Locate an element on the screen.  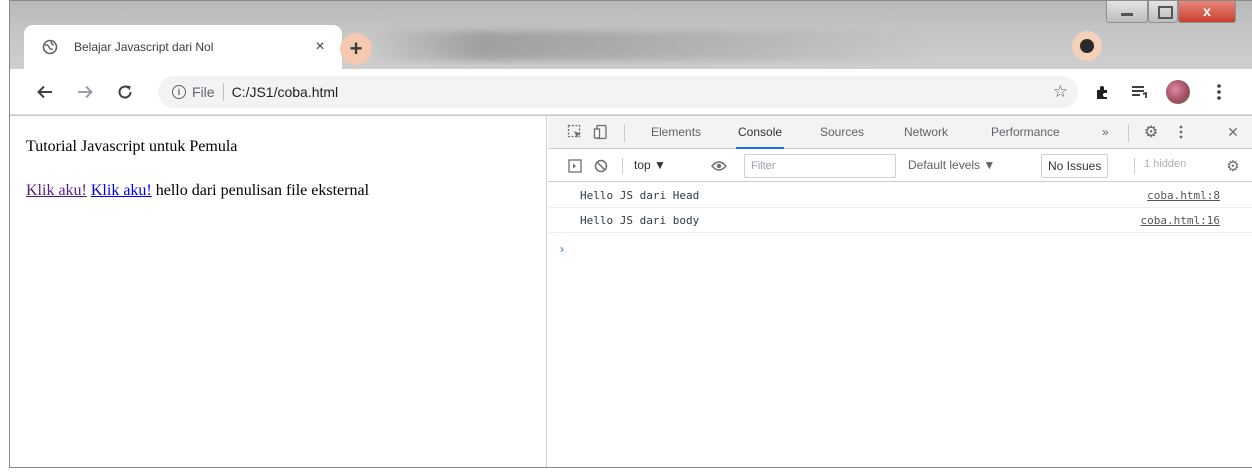
reading-list-icon is located at coordinates (1139, 92).